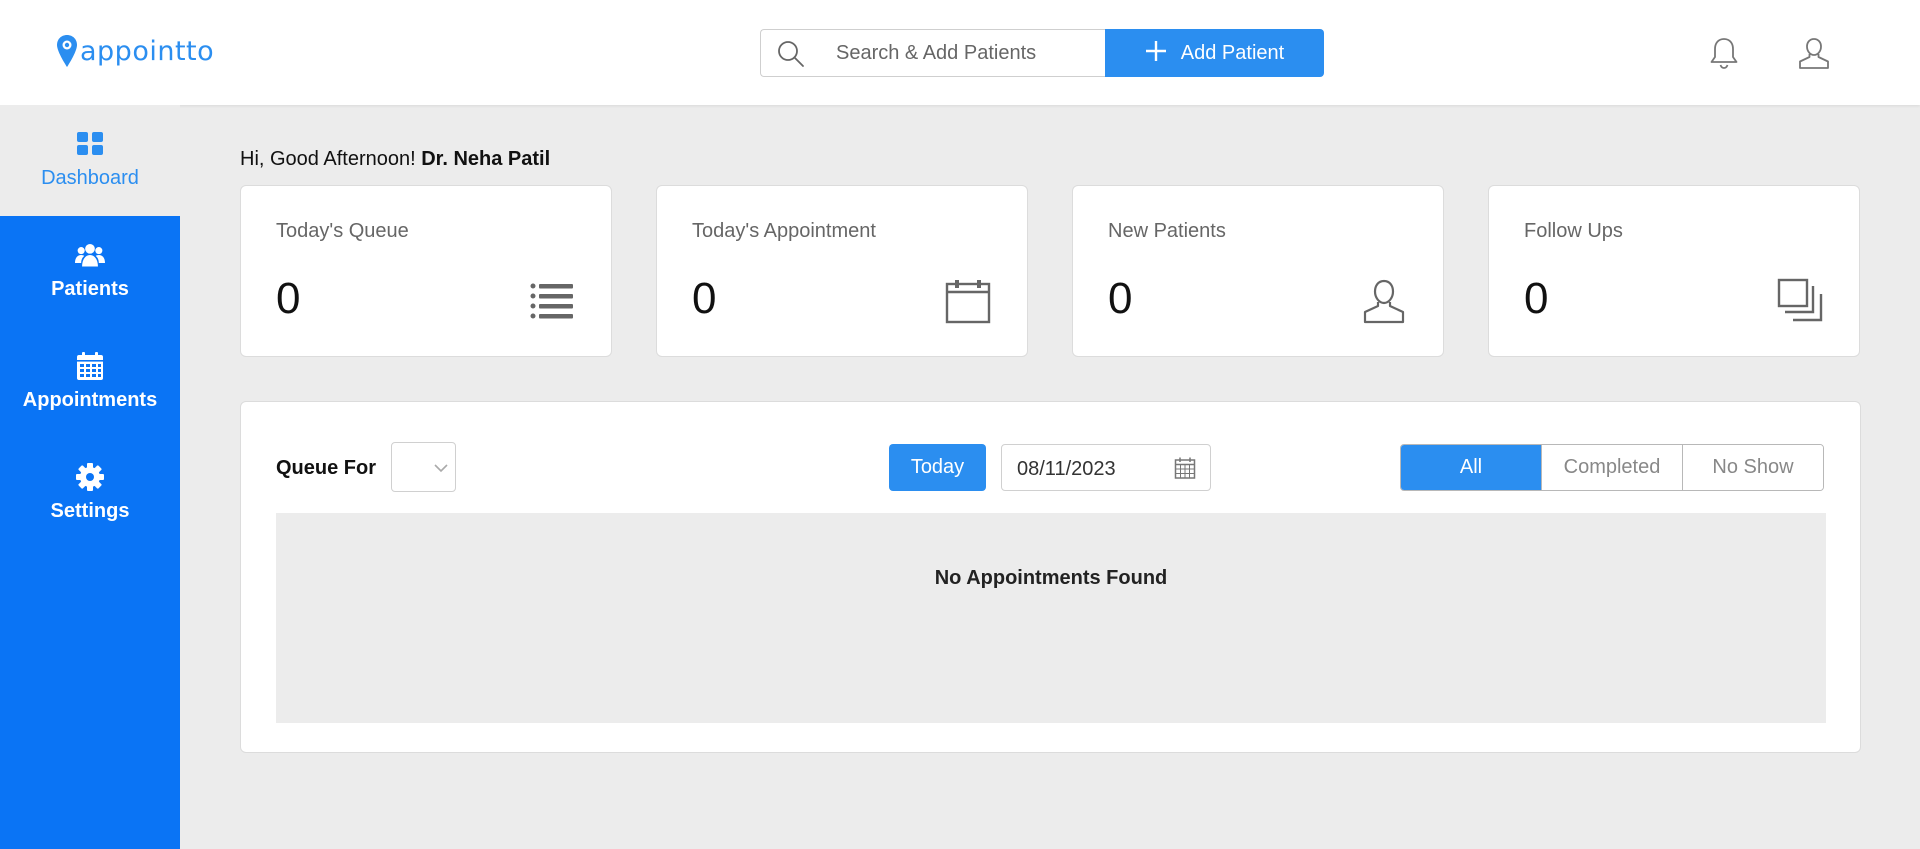 The width and height of the screenshot is (1920, 849). What do you see at coordinates (966, 53) in the screenshot?
I see `search-input` at bounding box center [966, 53].